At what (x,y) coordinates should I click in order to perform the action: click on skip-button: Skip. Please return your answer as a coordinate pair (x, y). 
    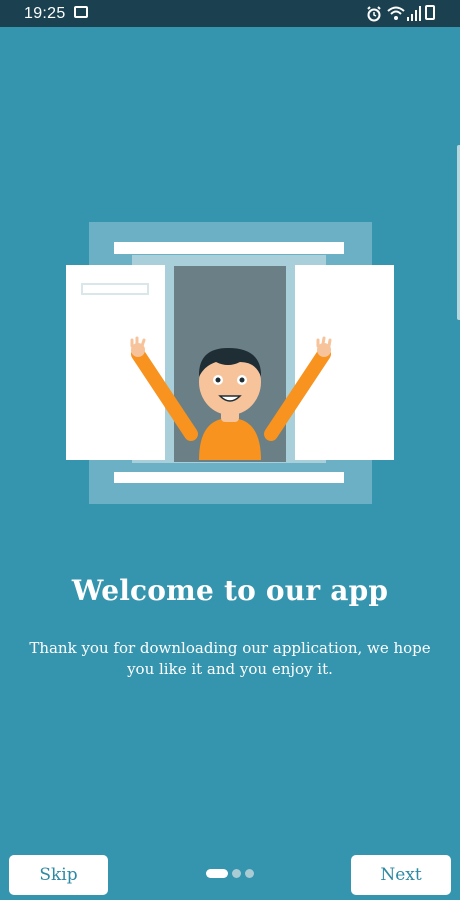
    Looking at the image, I should click on (58, 875).